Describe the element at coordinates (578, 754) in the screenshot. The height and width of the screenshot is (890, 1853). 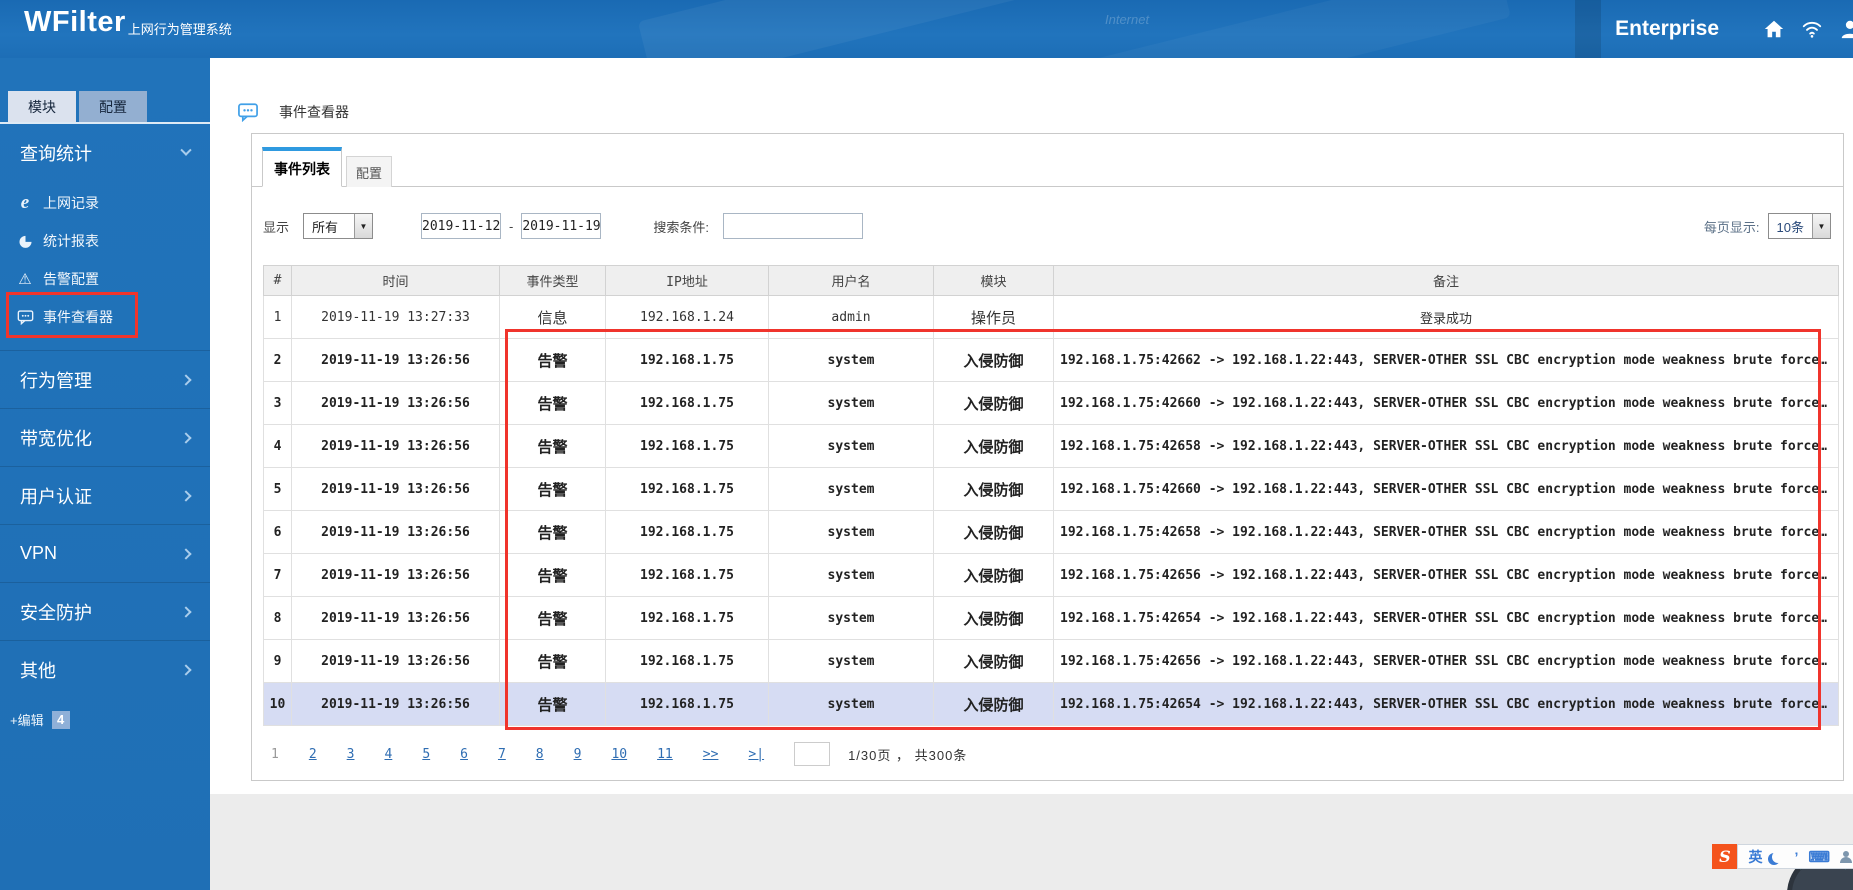
I see `page-link-9: 9` at that location.